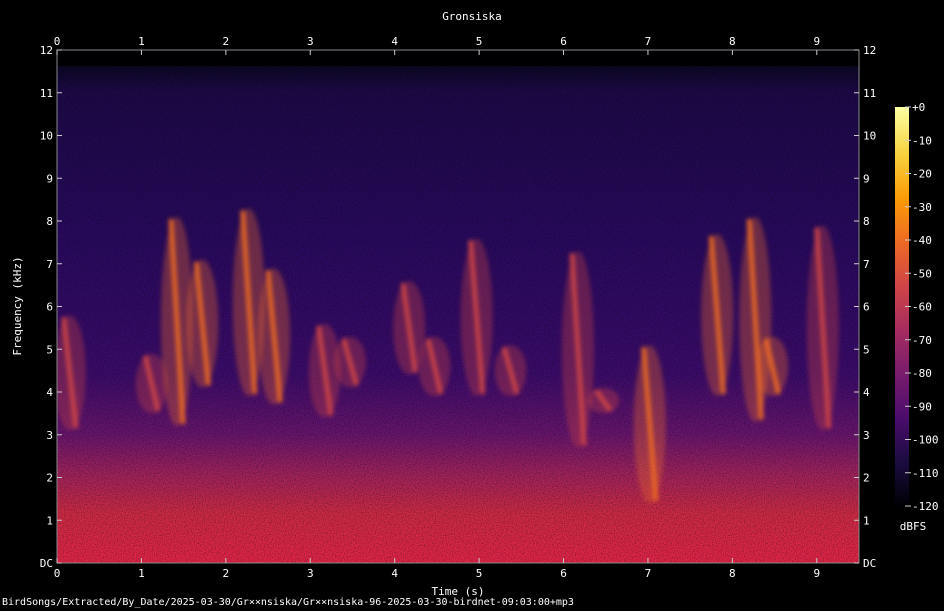  Describe the element at coordinates (866, 520) in the screenshot. I see `y-tick-label-right: 1` at that location.